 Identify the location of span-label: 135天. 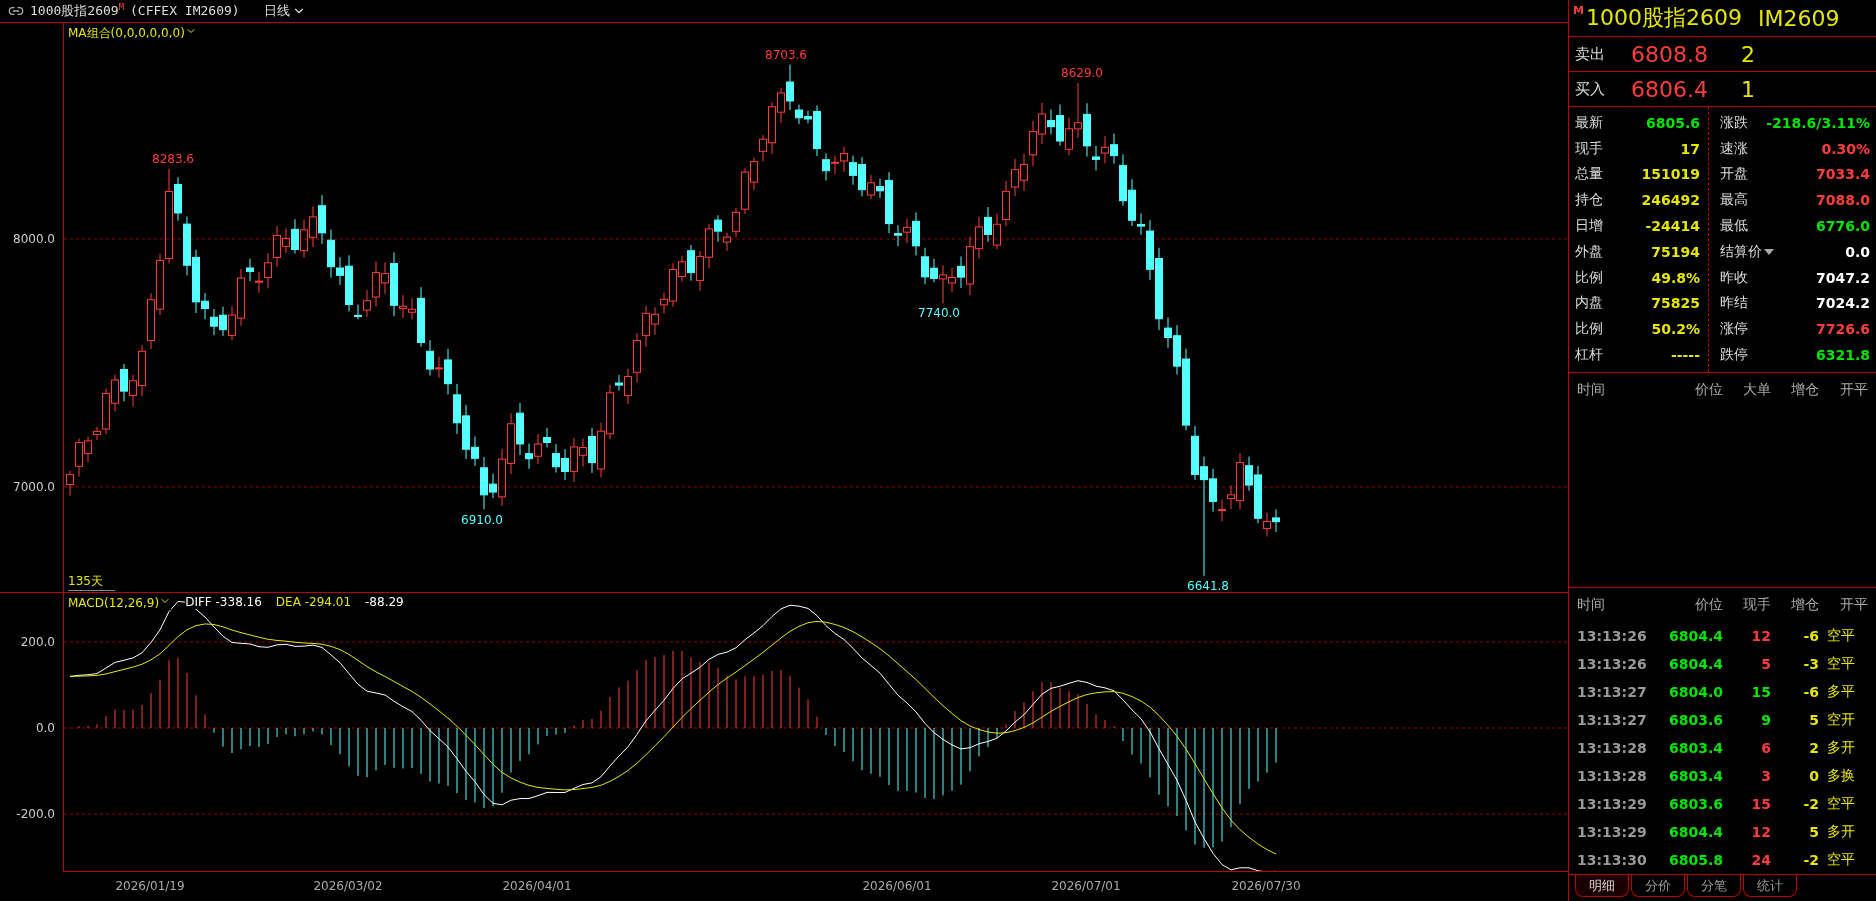
(91, 581).